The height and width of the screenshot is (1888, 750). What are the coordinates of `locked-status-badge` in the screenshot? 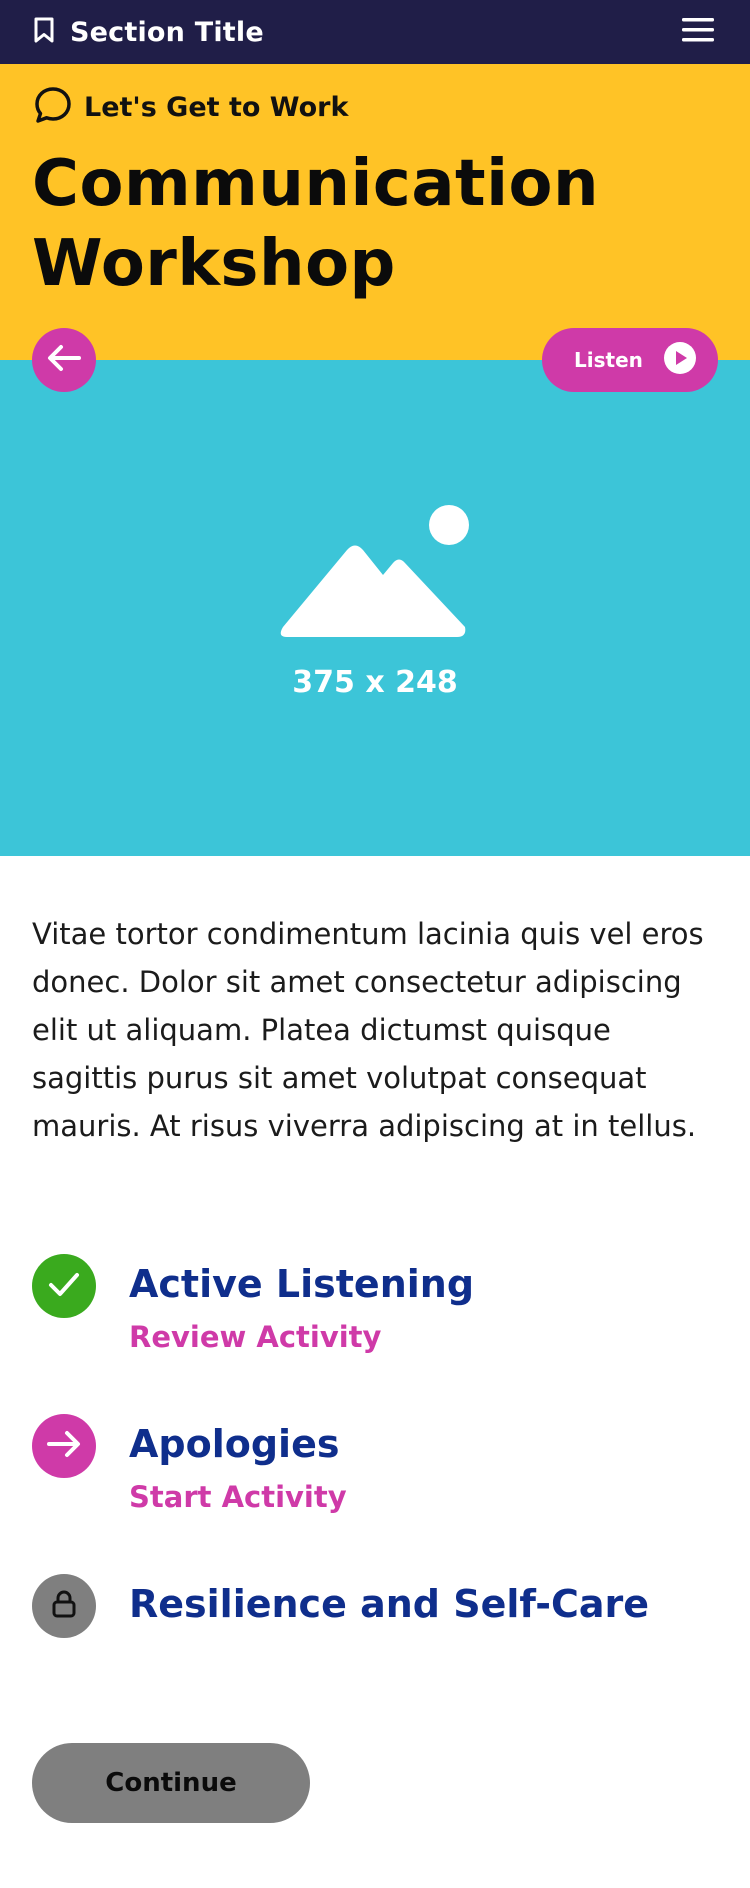 It's located at (64, 1606).